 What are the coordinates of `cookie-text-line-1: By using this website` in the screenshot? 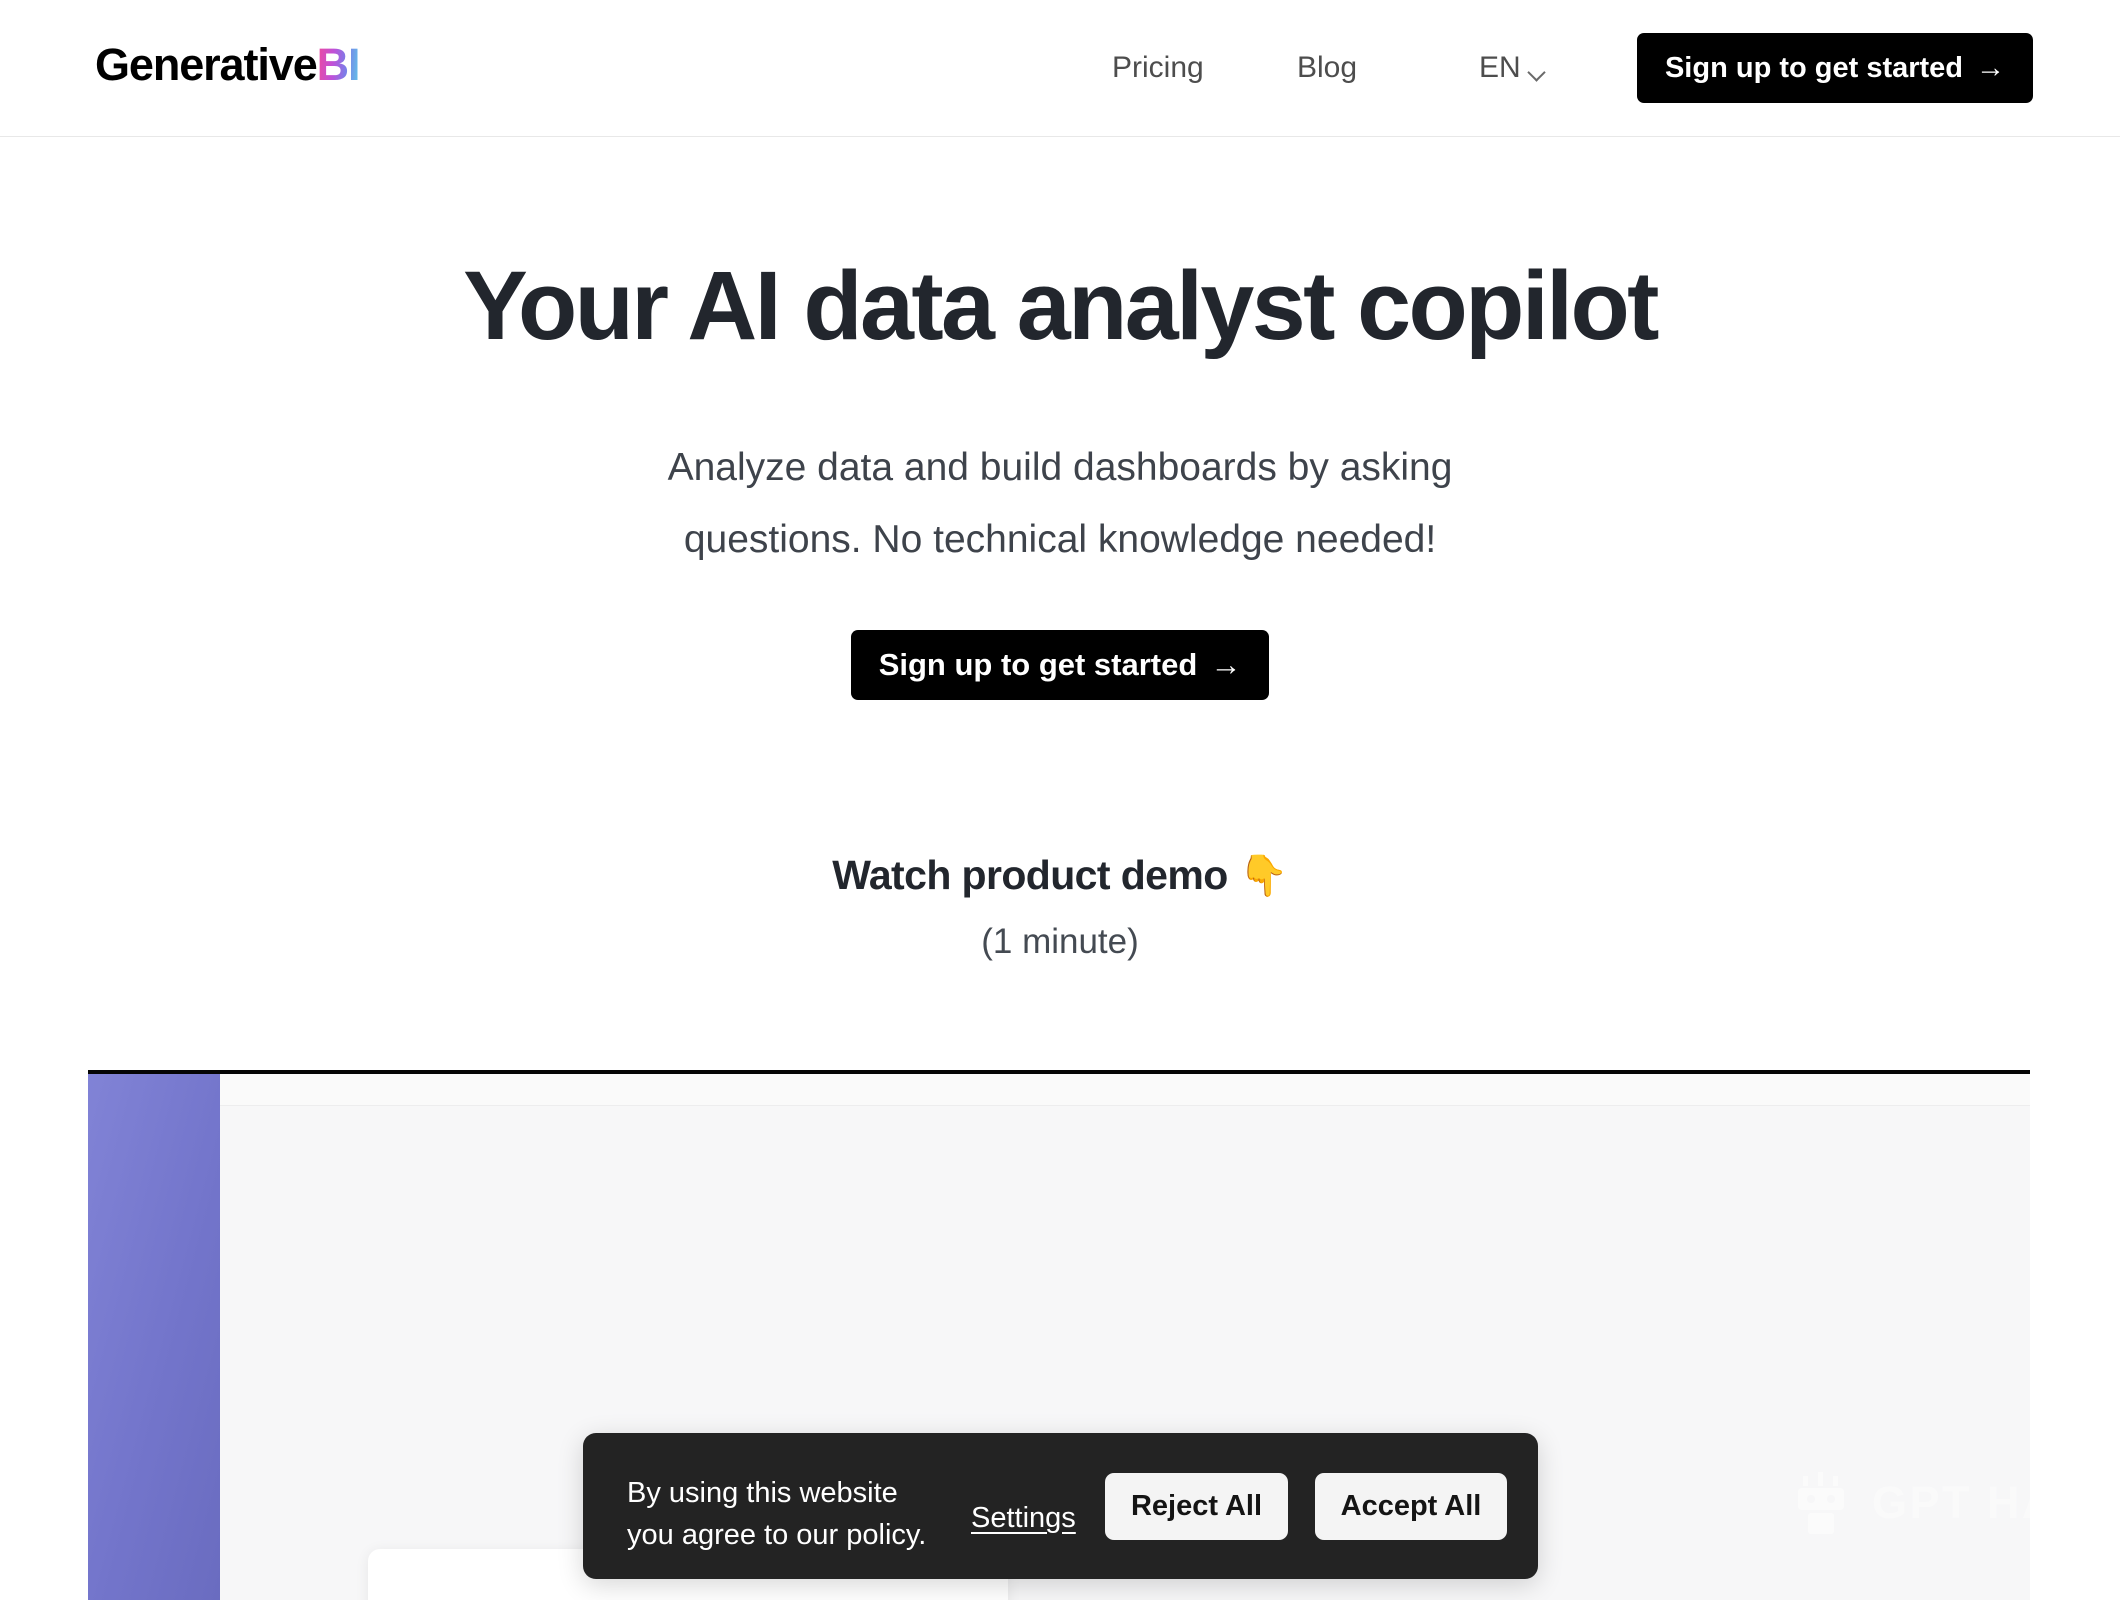 It's located at (762, 1493).